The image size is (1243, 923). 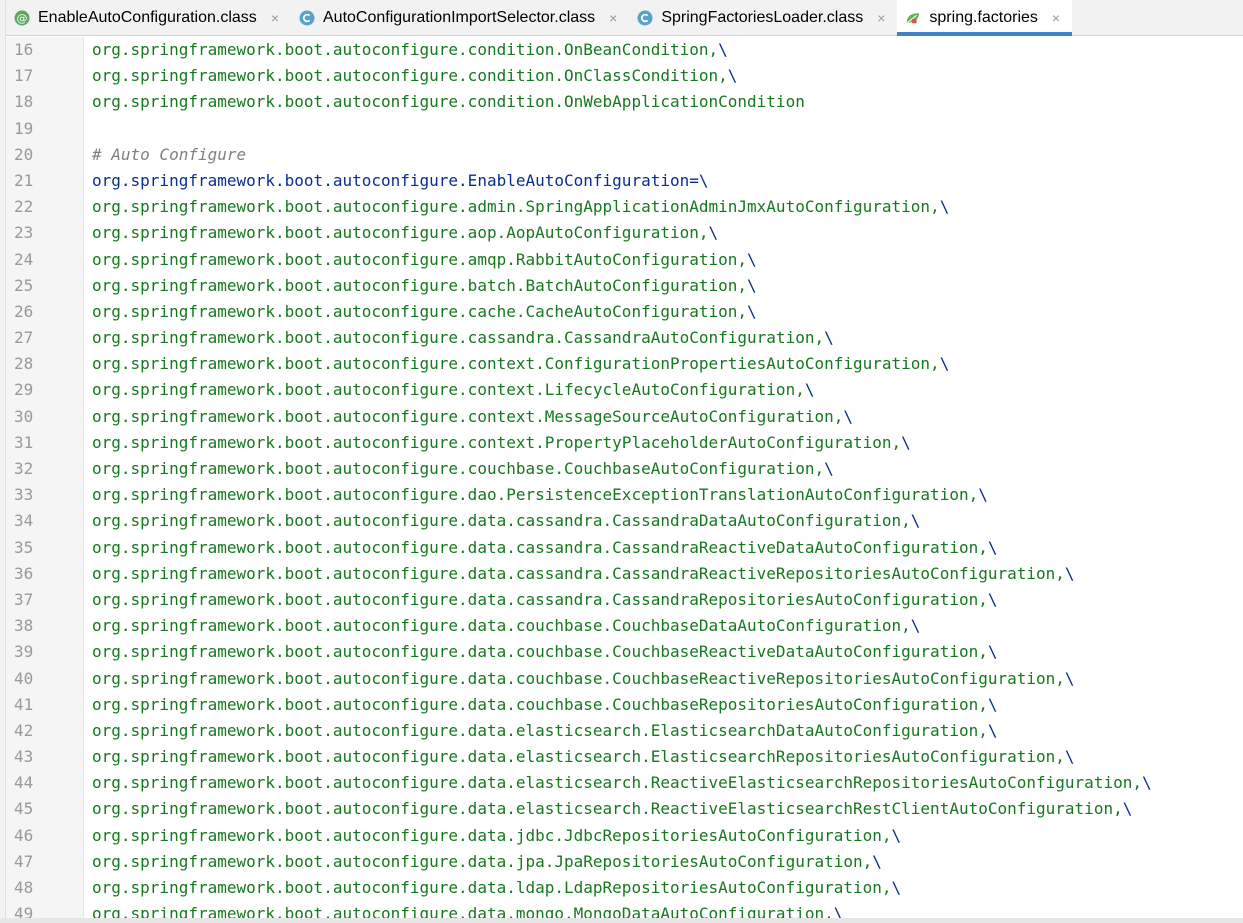 What do you see at coordinates (24, 704) in the screenshot?
I see `line-number: 41` at bounding box center [24, 704].